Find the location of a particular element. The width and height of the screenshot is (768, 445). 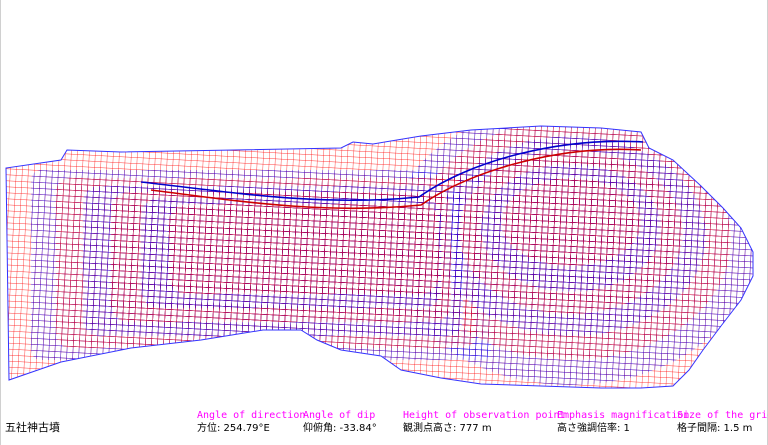

site-name: 五社神古墳 is located at coordinates (32, 427).